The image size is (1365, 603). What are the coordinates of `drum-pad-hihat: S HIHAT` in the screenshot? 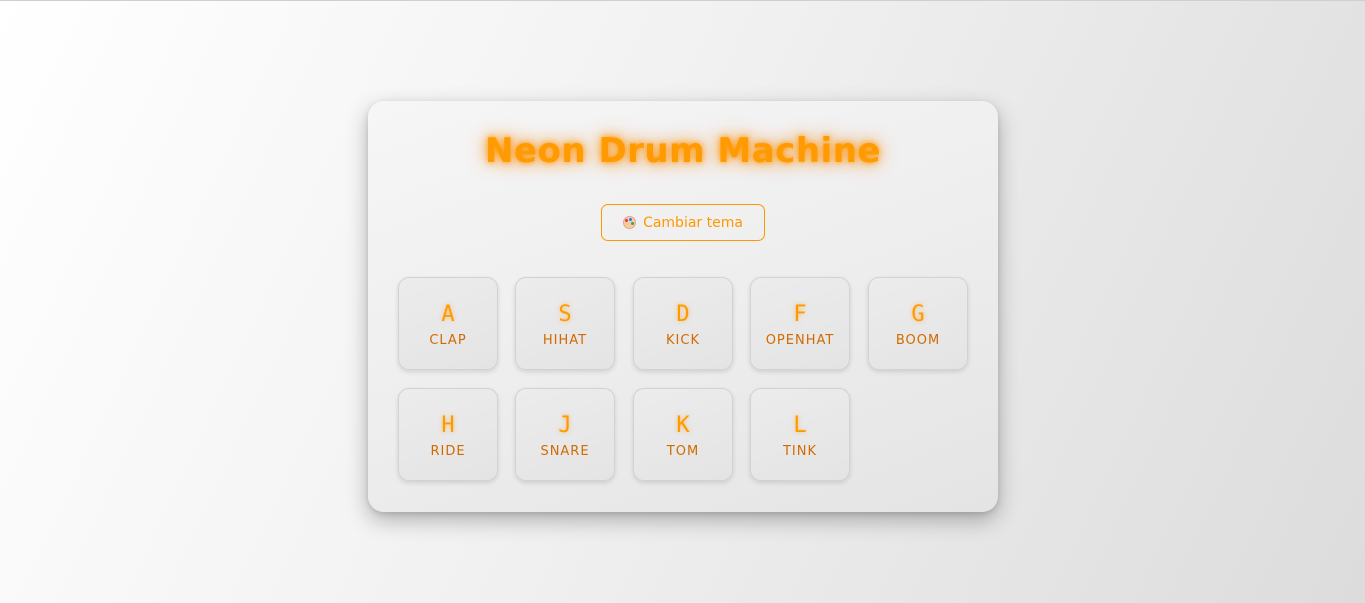 It's located at (565, 323).